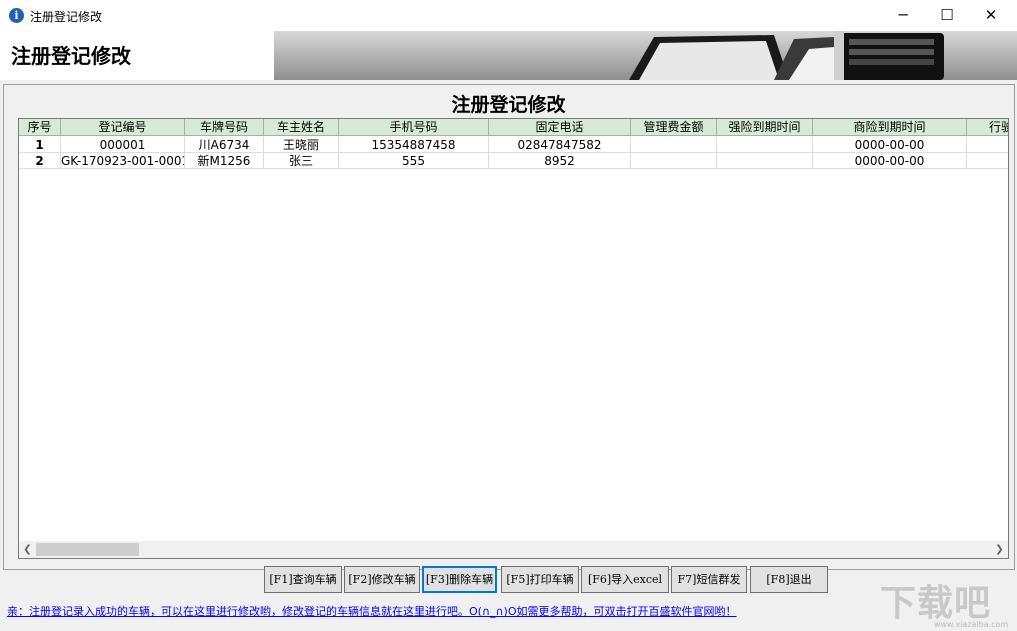 This screenshot has height=631, width=1017. What do you see at coordinates (459, 579) in the screenshot?
I see `delete-vehicle-button: [F3]删除车辆` at bounding box center [459, 579].